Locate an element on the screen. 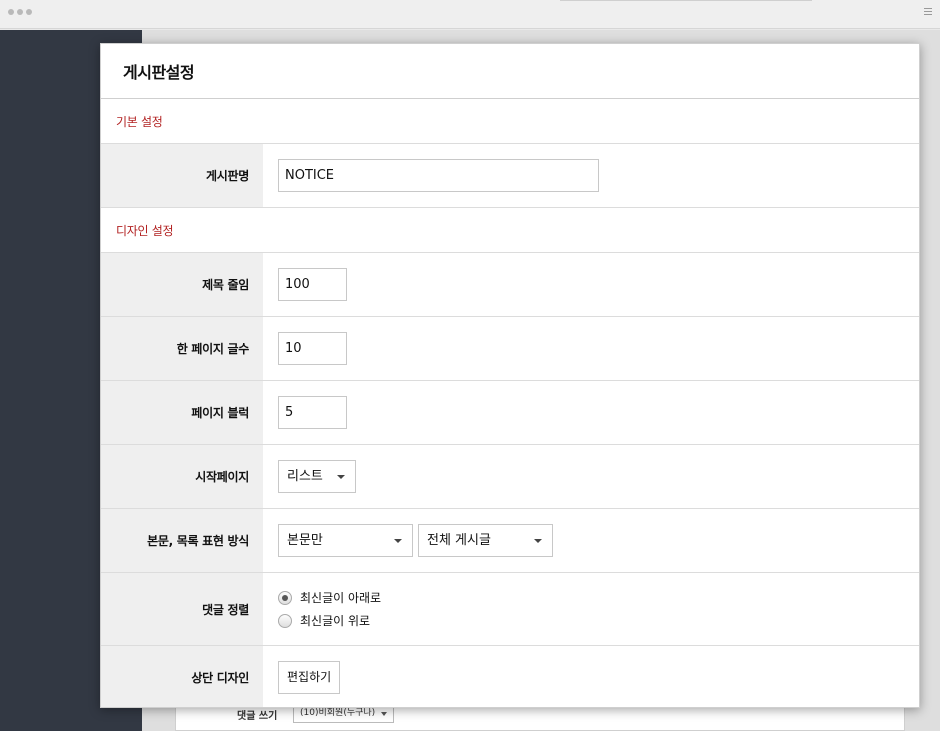  menu-icon is located at coordinates (928, 13).